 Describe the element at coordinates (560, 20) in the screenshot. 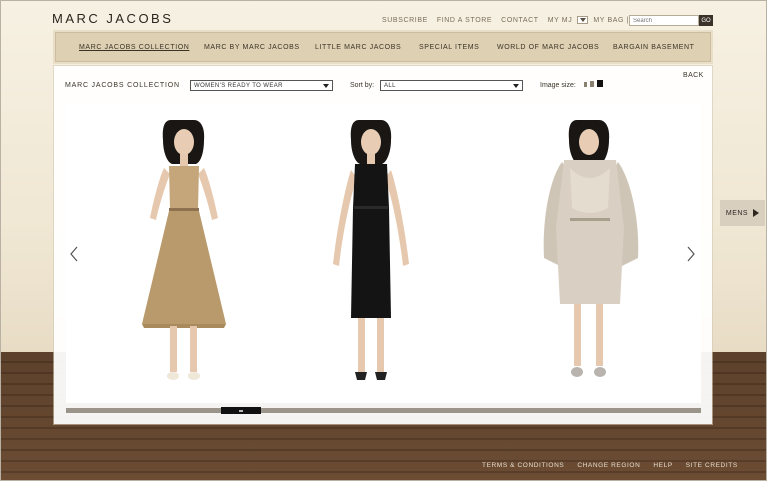

I see `my-mj-link: MY MJ` at that location.